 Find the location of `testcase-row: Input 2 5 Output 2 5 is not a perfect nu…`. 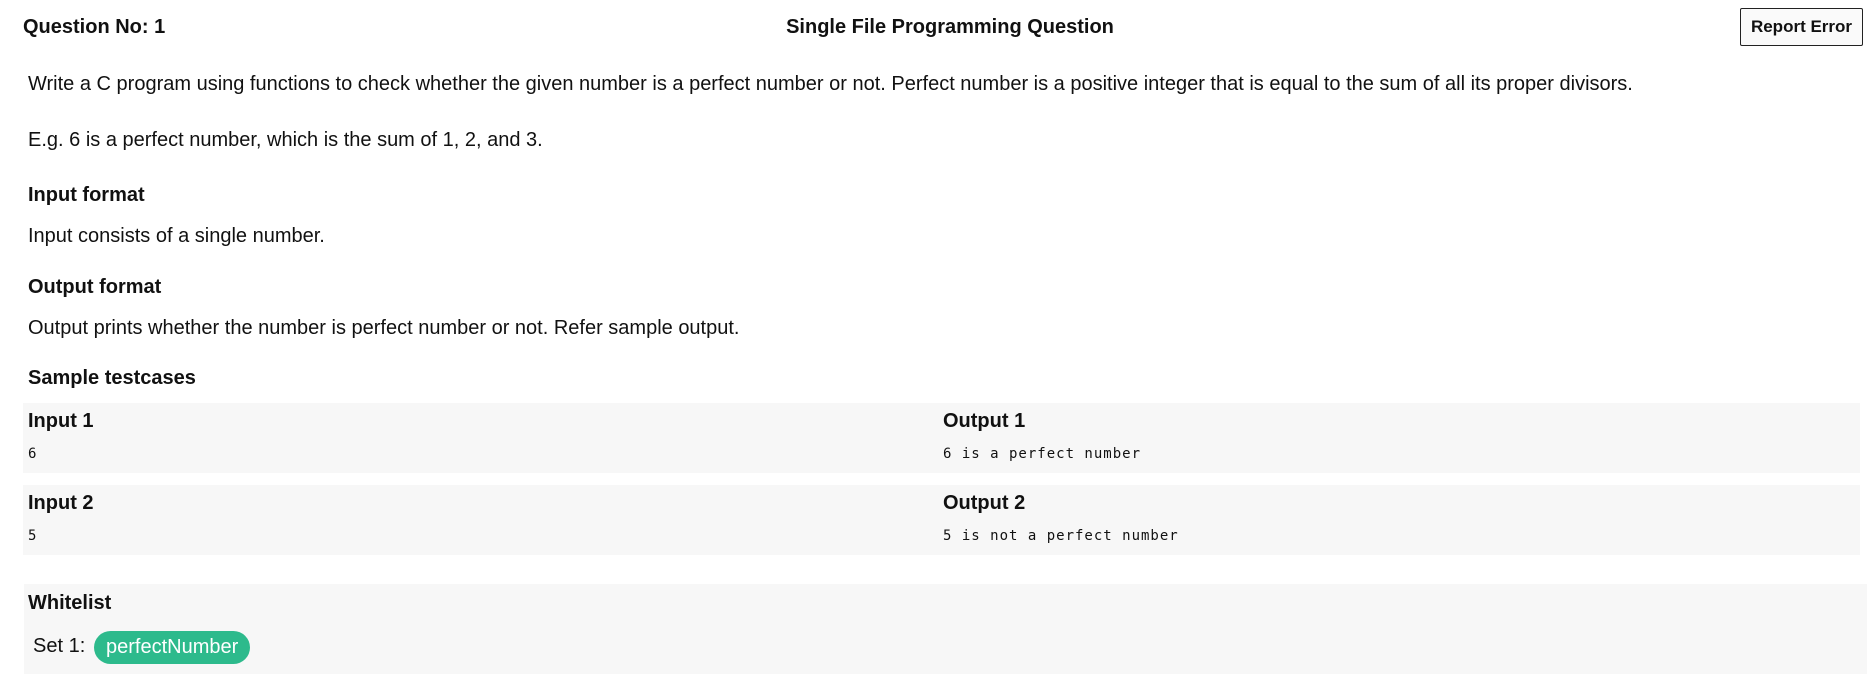

testcase-row: Input 2 5 Output 2 5 is not a perfect nu… is located at coordinates (941, 520).